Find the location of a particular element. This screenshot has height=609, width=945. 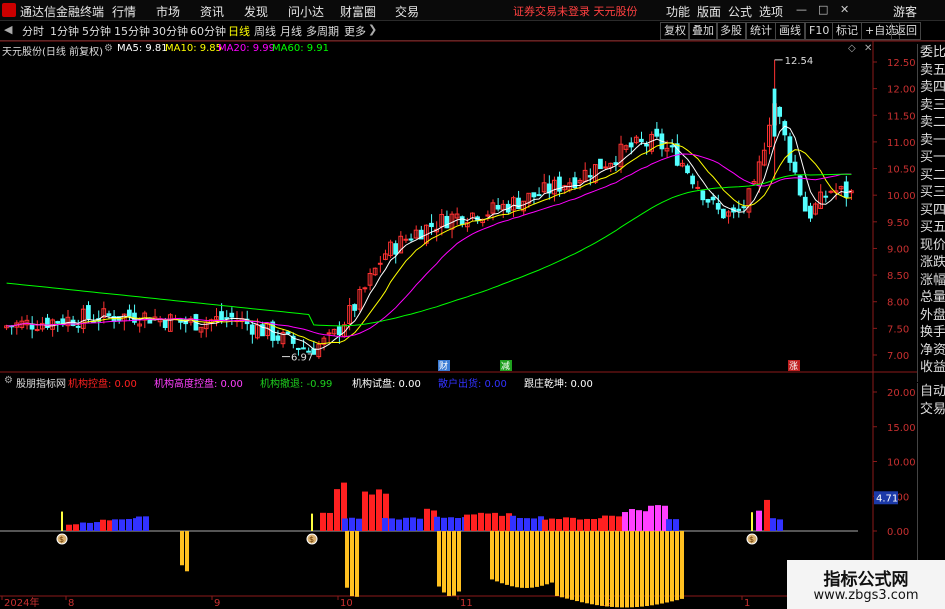

side-item-18: 收益 is located at coordinates (931, 368).